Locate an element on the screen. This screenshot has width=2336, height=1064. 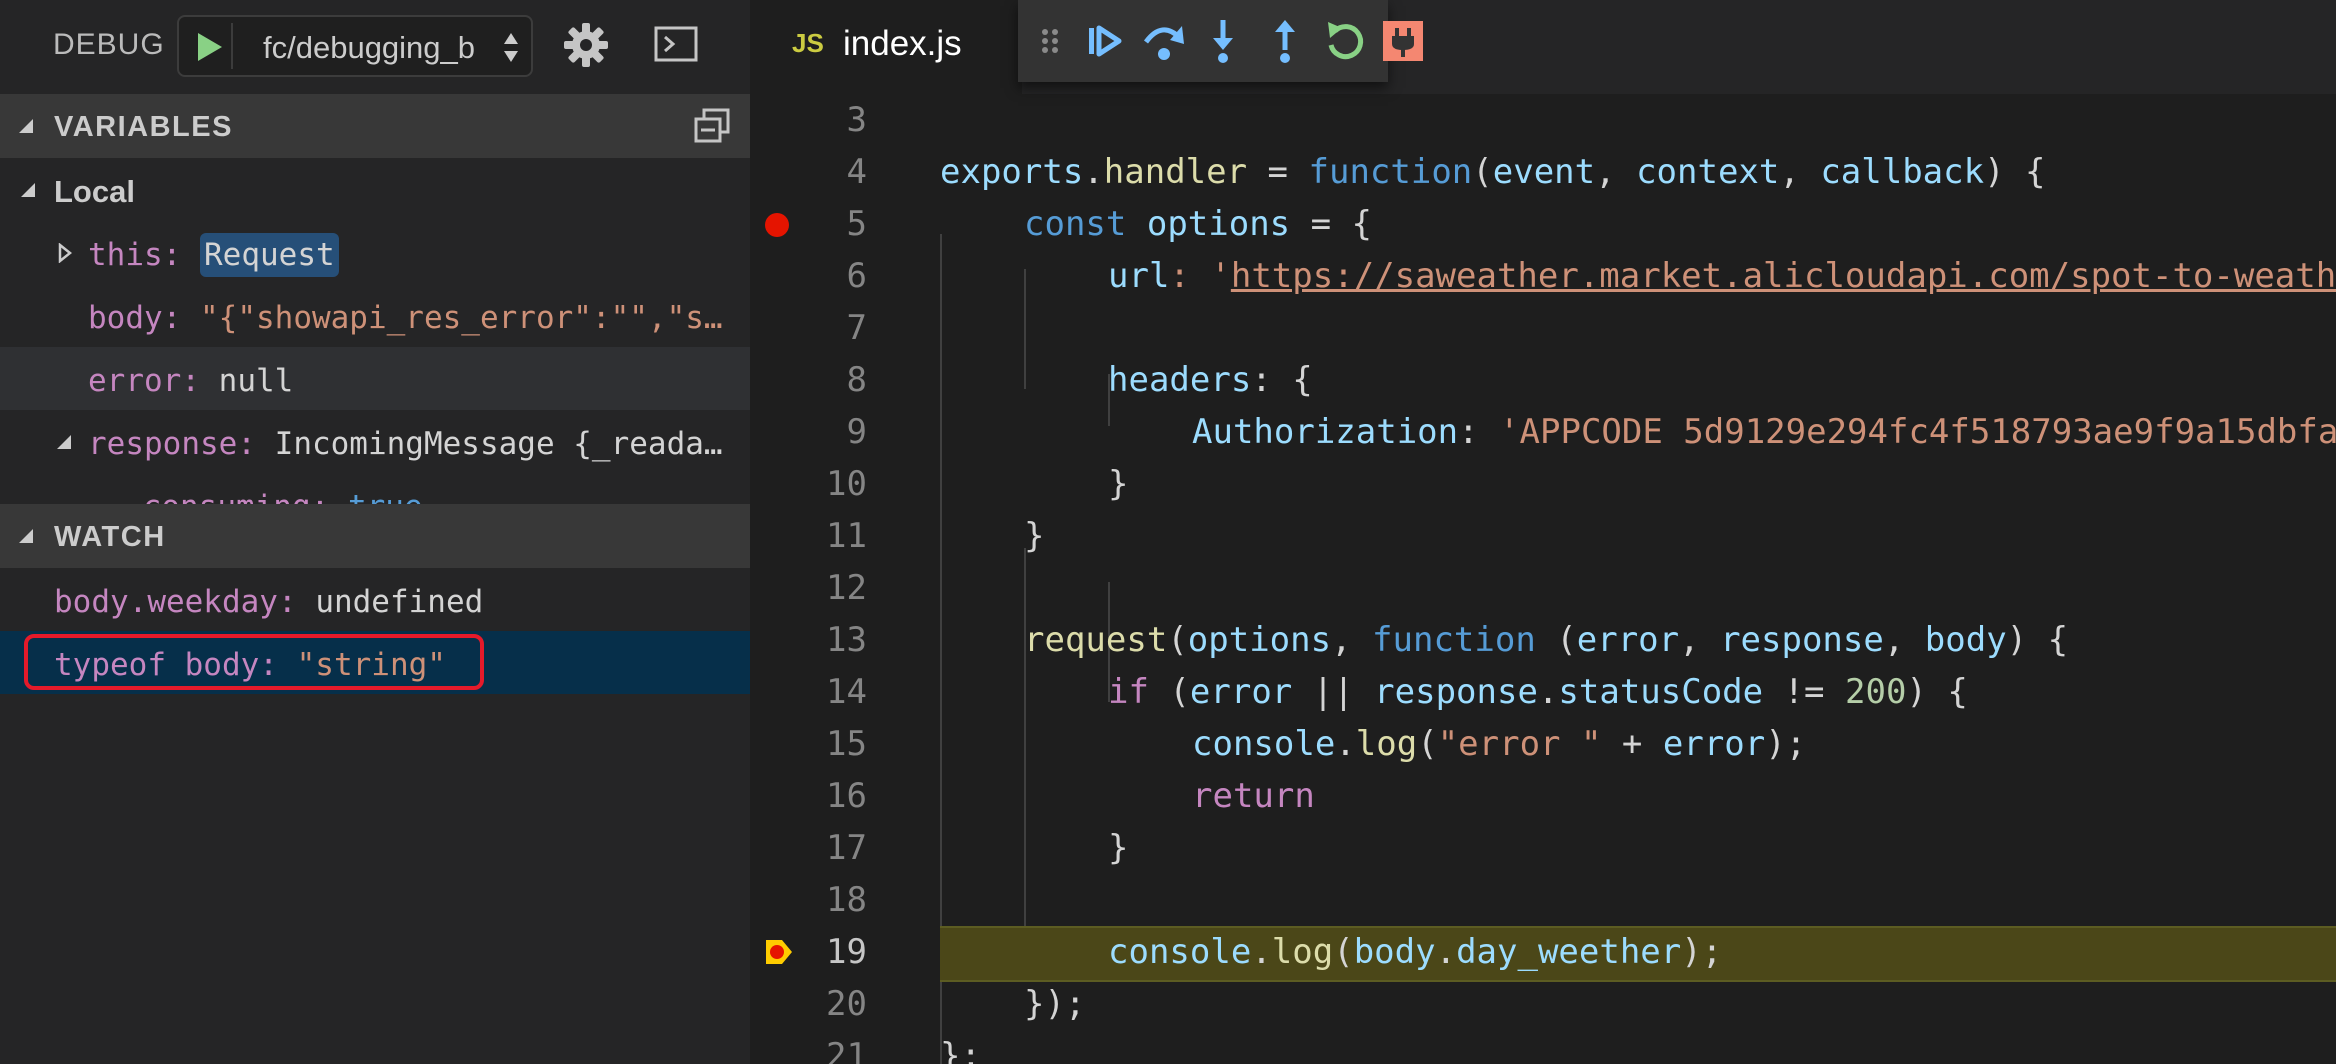
drag-handle-icon is located at coordinates (1050, 41).